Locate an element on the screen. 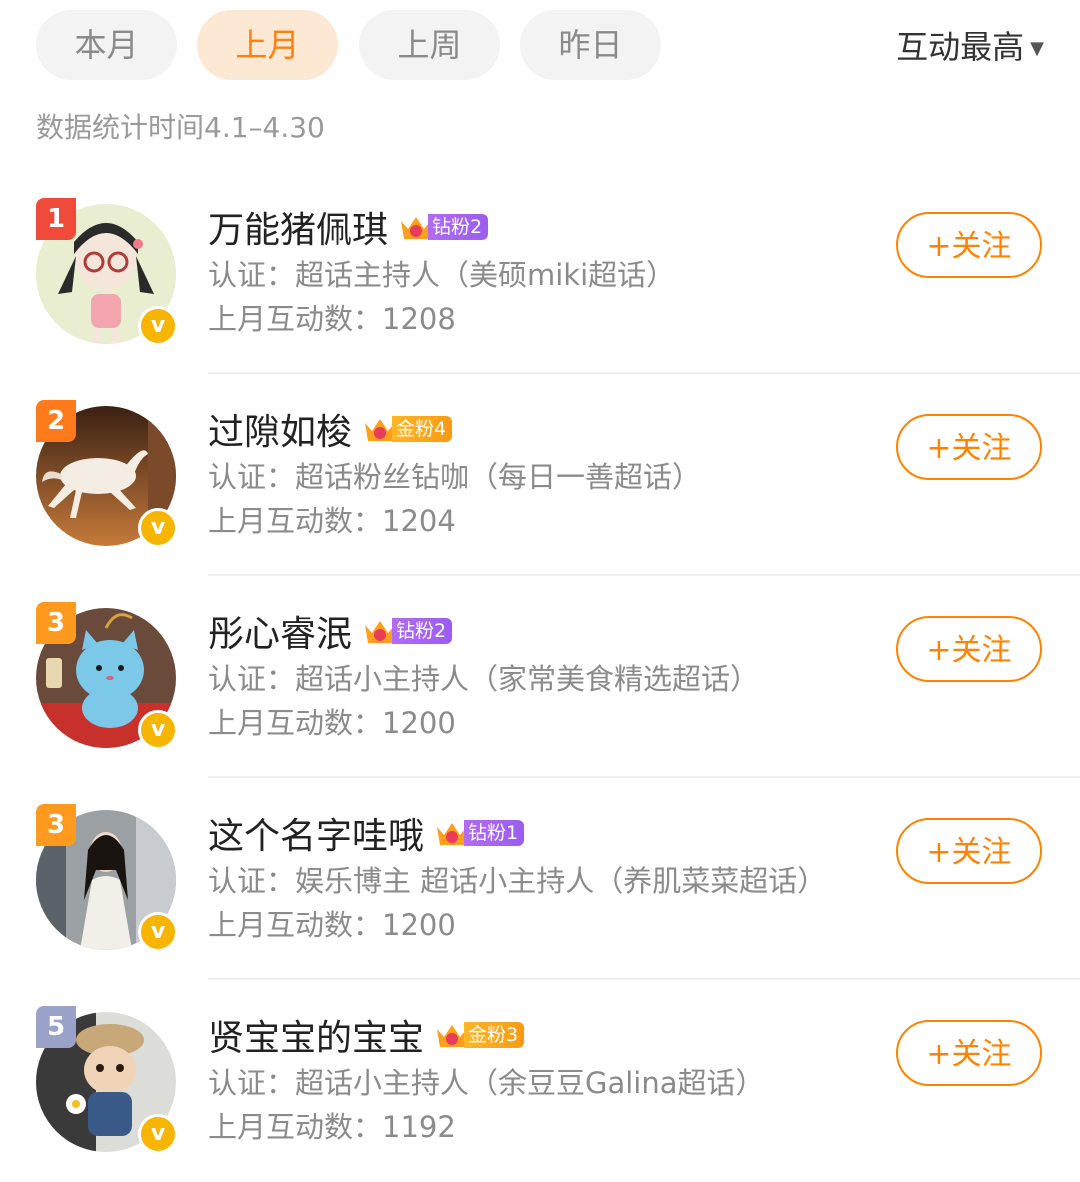 The height and width of the screenshot is (1182, 1080). certification-text: 认证：超话小主持人（家常美食精选超话） is located at coordinates (484, 679).